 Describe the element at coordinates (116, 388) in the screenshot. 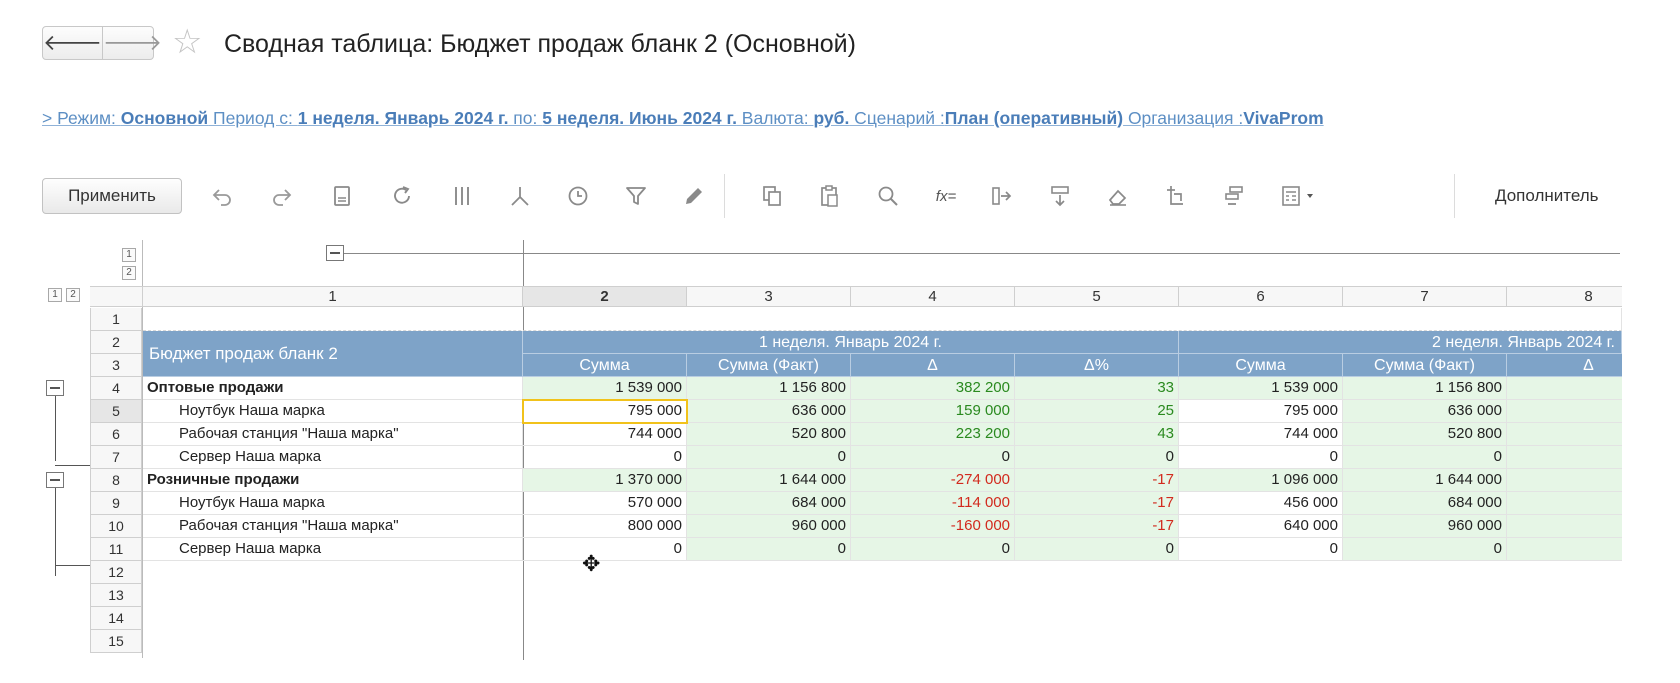

I see `row-header: 4` at that location.